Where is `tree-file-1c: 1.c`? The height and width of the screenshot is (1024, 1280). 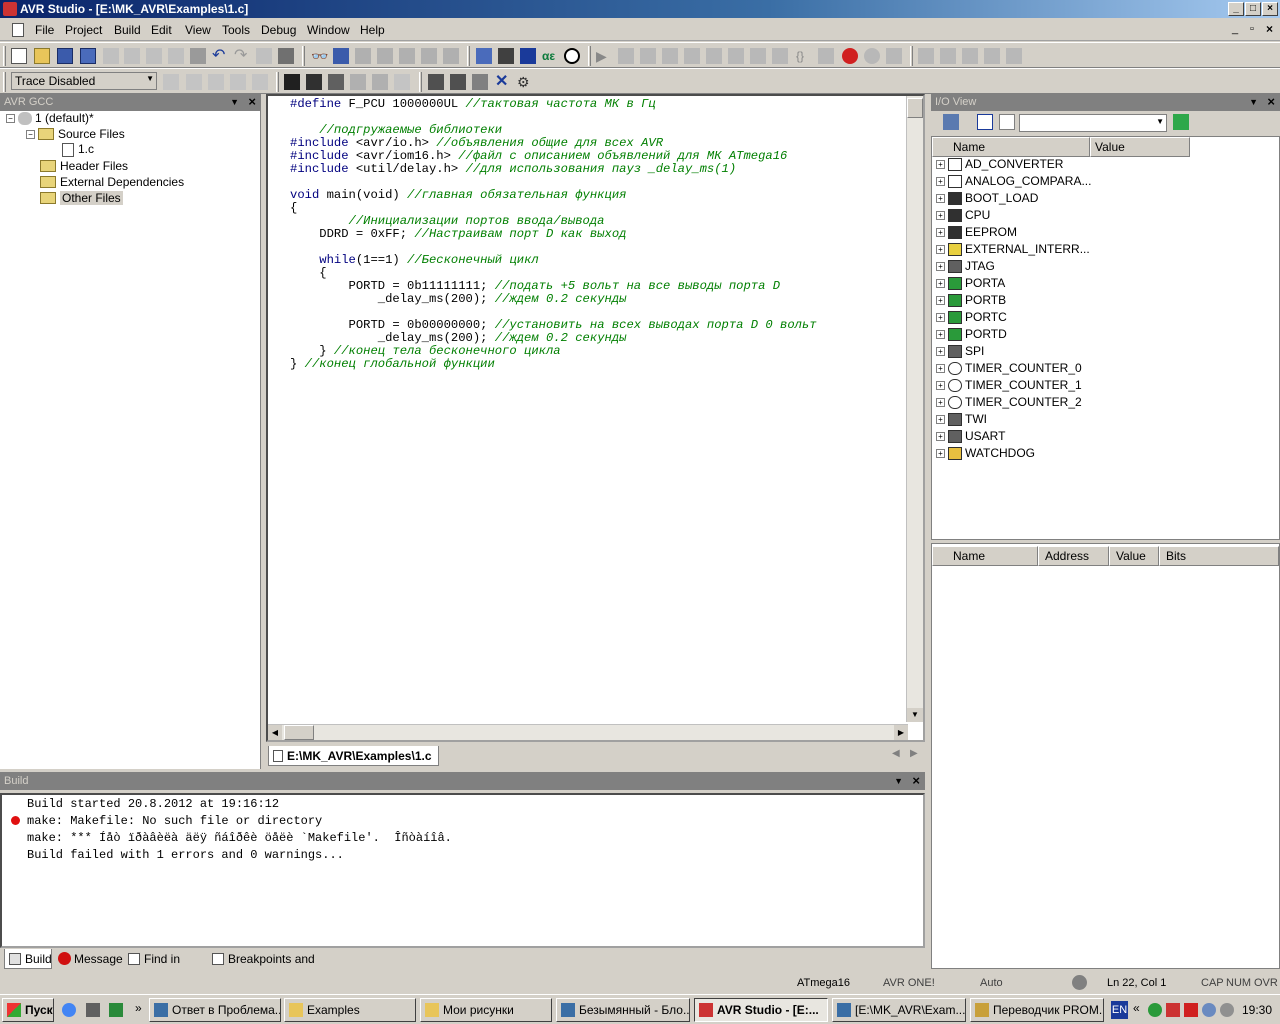
tree-file-1c: 1.c is located at coordinates (78, 149).